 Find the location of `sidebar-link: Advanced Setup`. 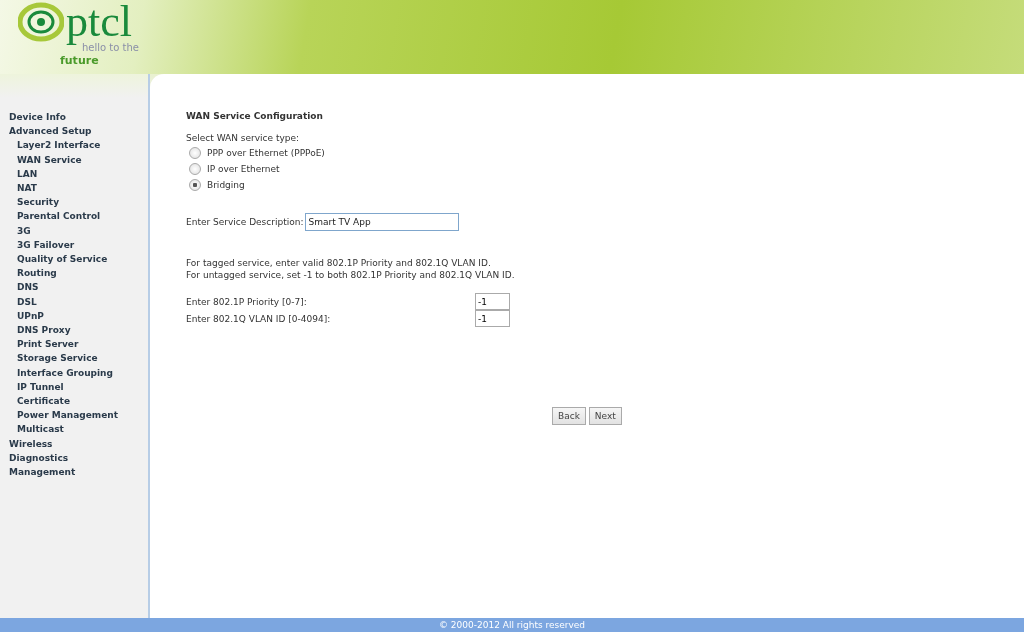

sidebar-link: Advanced Setup is located at coordinates (46, 131).